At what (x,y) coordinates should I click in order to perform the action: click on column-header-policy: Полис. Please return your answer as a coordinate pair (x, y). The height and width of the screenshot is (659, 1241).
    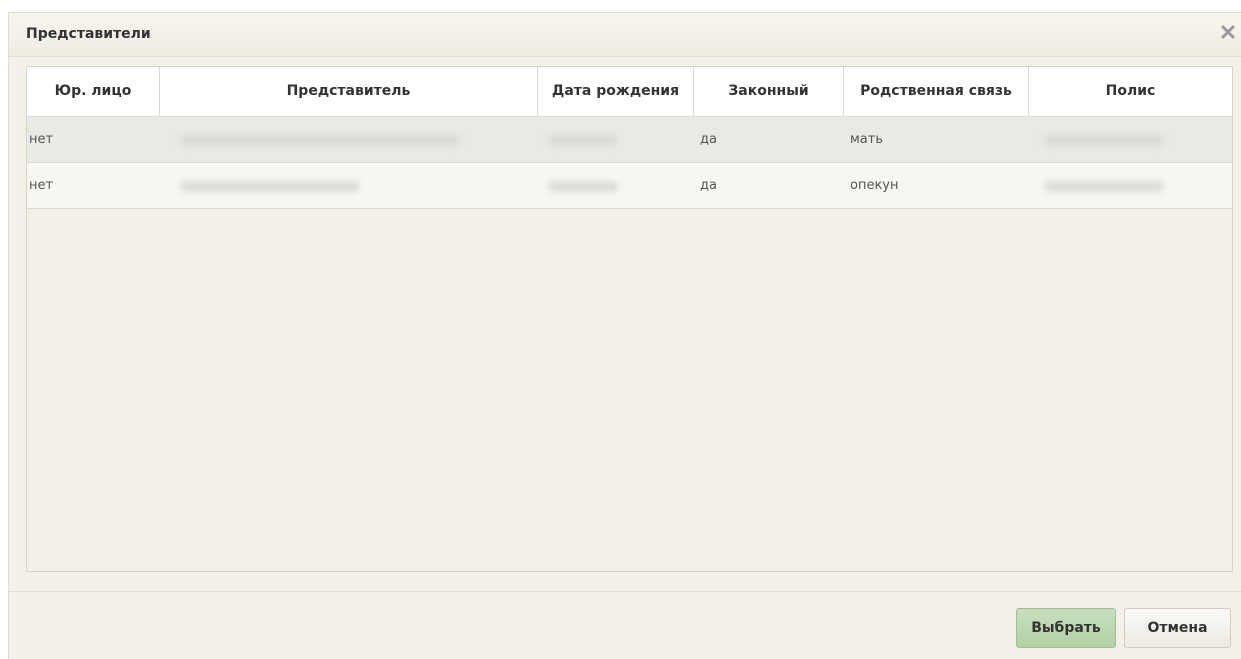
    Looking at the image, I should click on (1130, 91).